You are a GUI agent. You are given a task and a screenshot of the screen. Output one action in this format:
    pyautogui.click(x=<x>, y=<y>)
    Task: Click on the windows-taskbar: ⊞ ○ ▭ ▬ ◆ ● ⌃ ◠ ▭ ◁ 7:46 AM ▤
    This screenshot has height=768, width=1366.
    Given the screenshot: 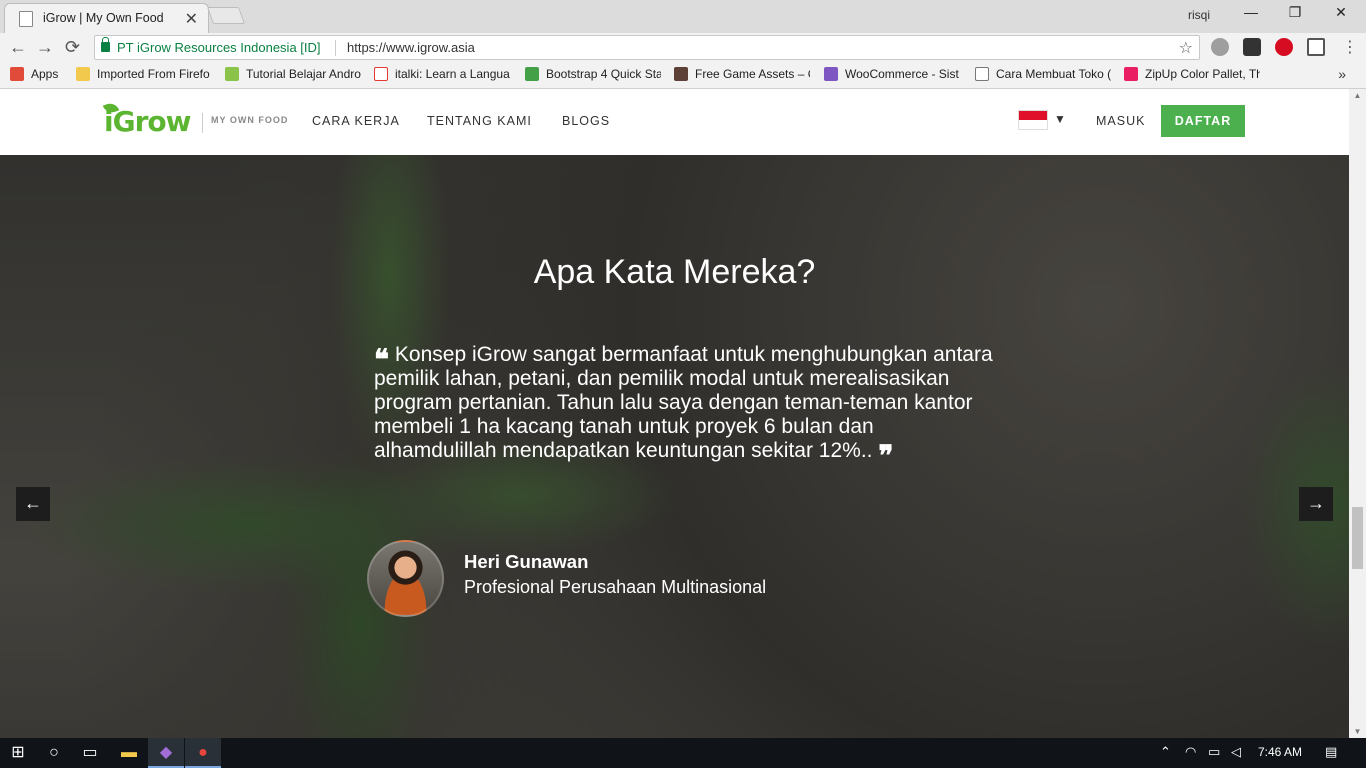 What is the action you would take?
    pyautogui.click(x=683, y=753)
    